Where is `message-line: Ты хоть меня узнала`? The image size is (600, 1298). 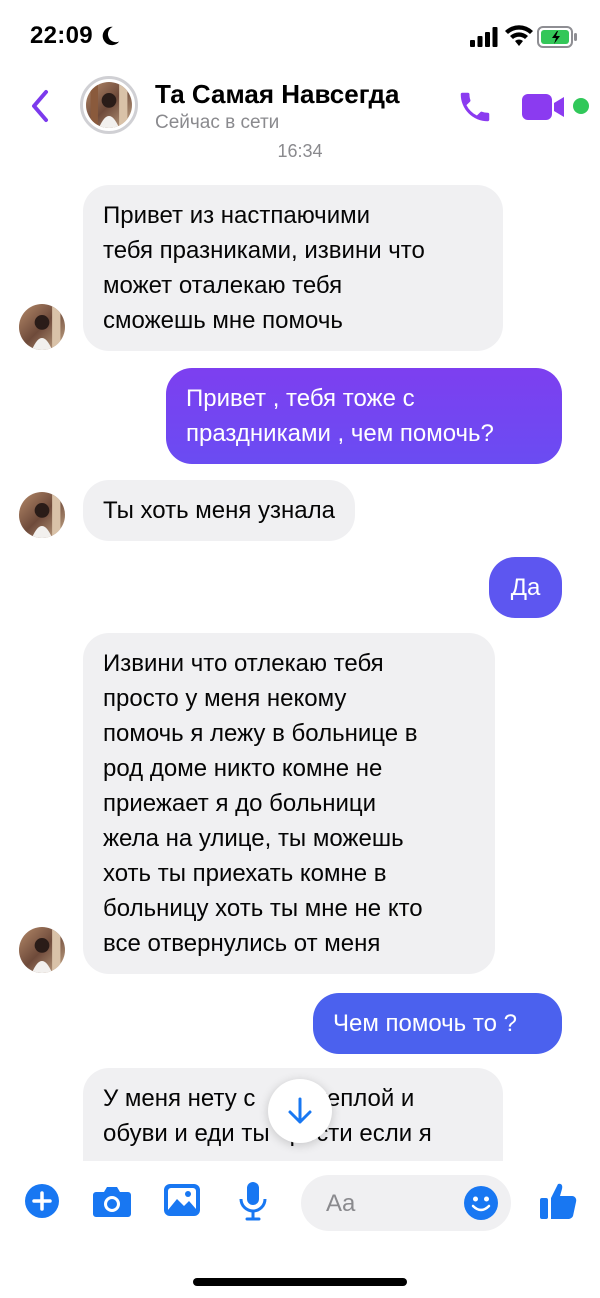 message-line: Ты хоть меня узнала is located at coordinates (219, 510).